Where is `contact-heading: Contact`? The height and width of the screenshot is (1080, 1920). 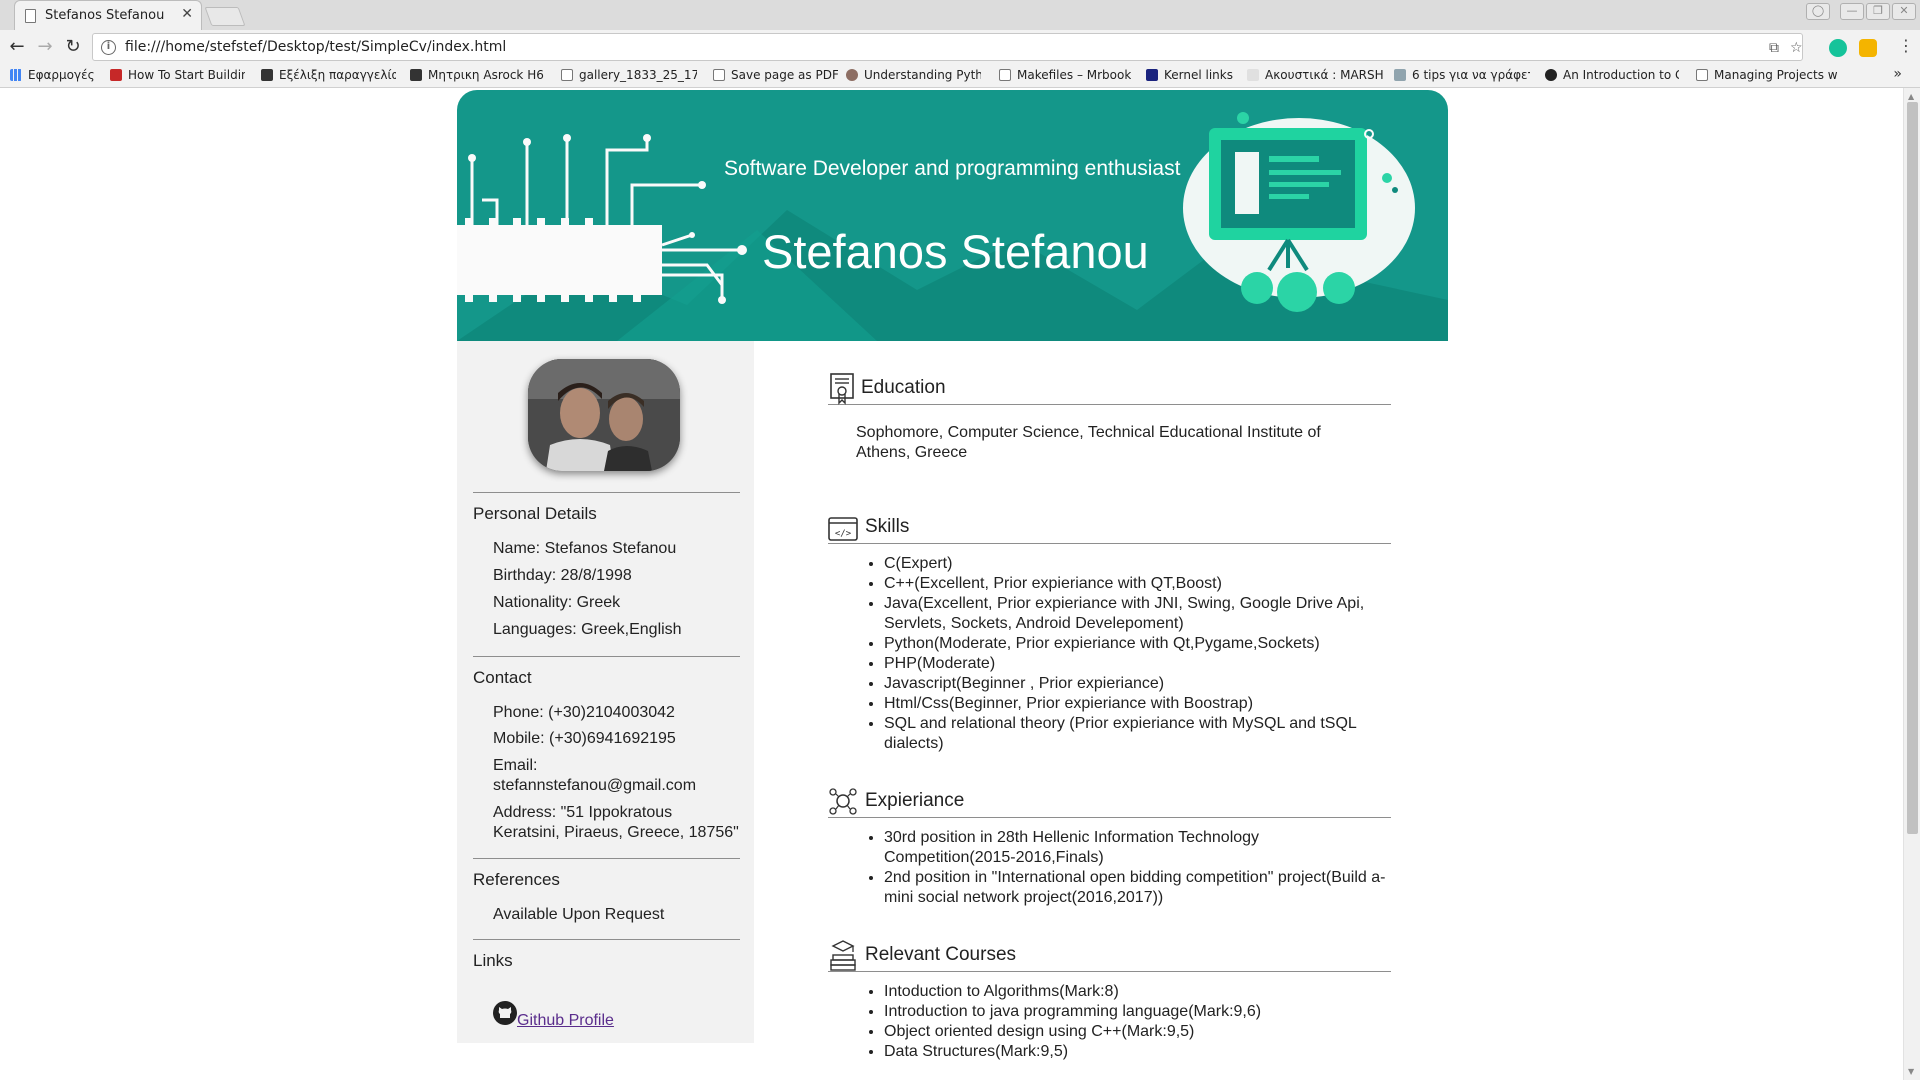
contact-heading: Contact is located at coordinates (502, 677).